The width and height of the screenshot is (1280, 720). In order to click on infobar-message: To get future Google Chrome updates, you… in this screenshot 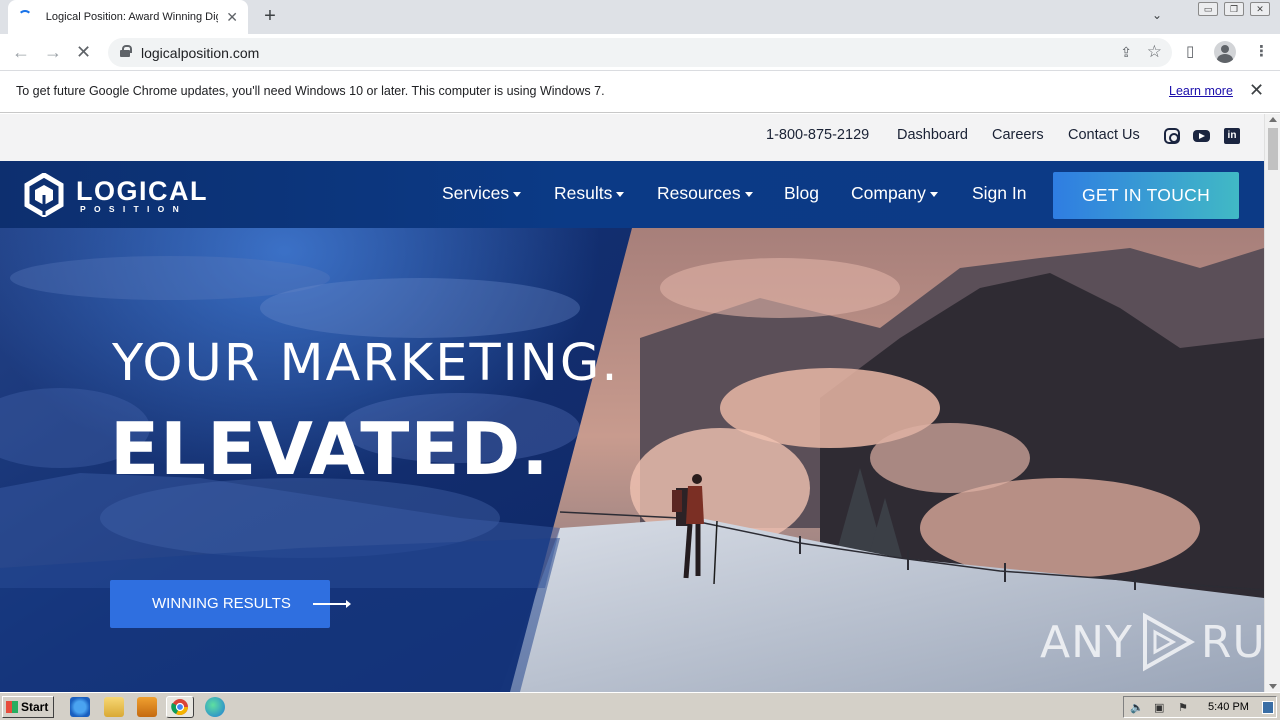, I will do `click(310, 91)`.